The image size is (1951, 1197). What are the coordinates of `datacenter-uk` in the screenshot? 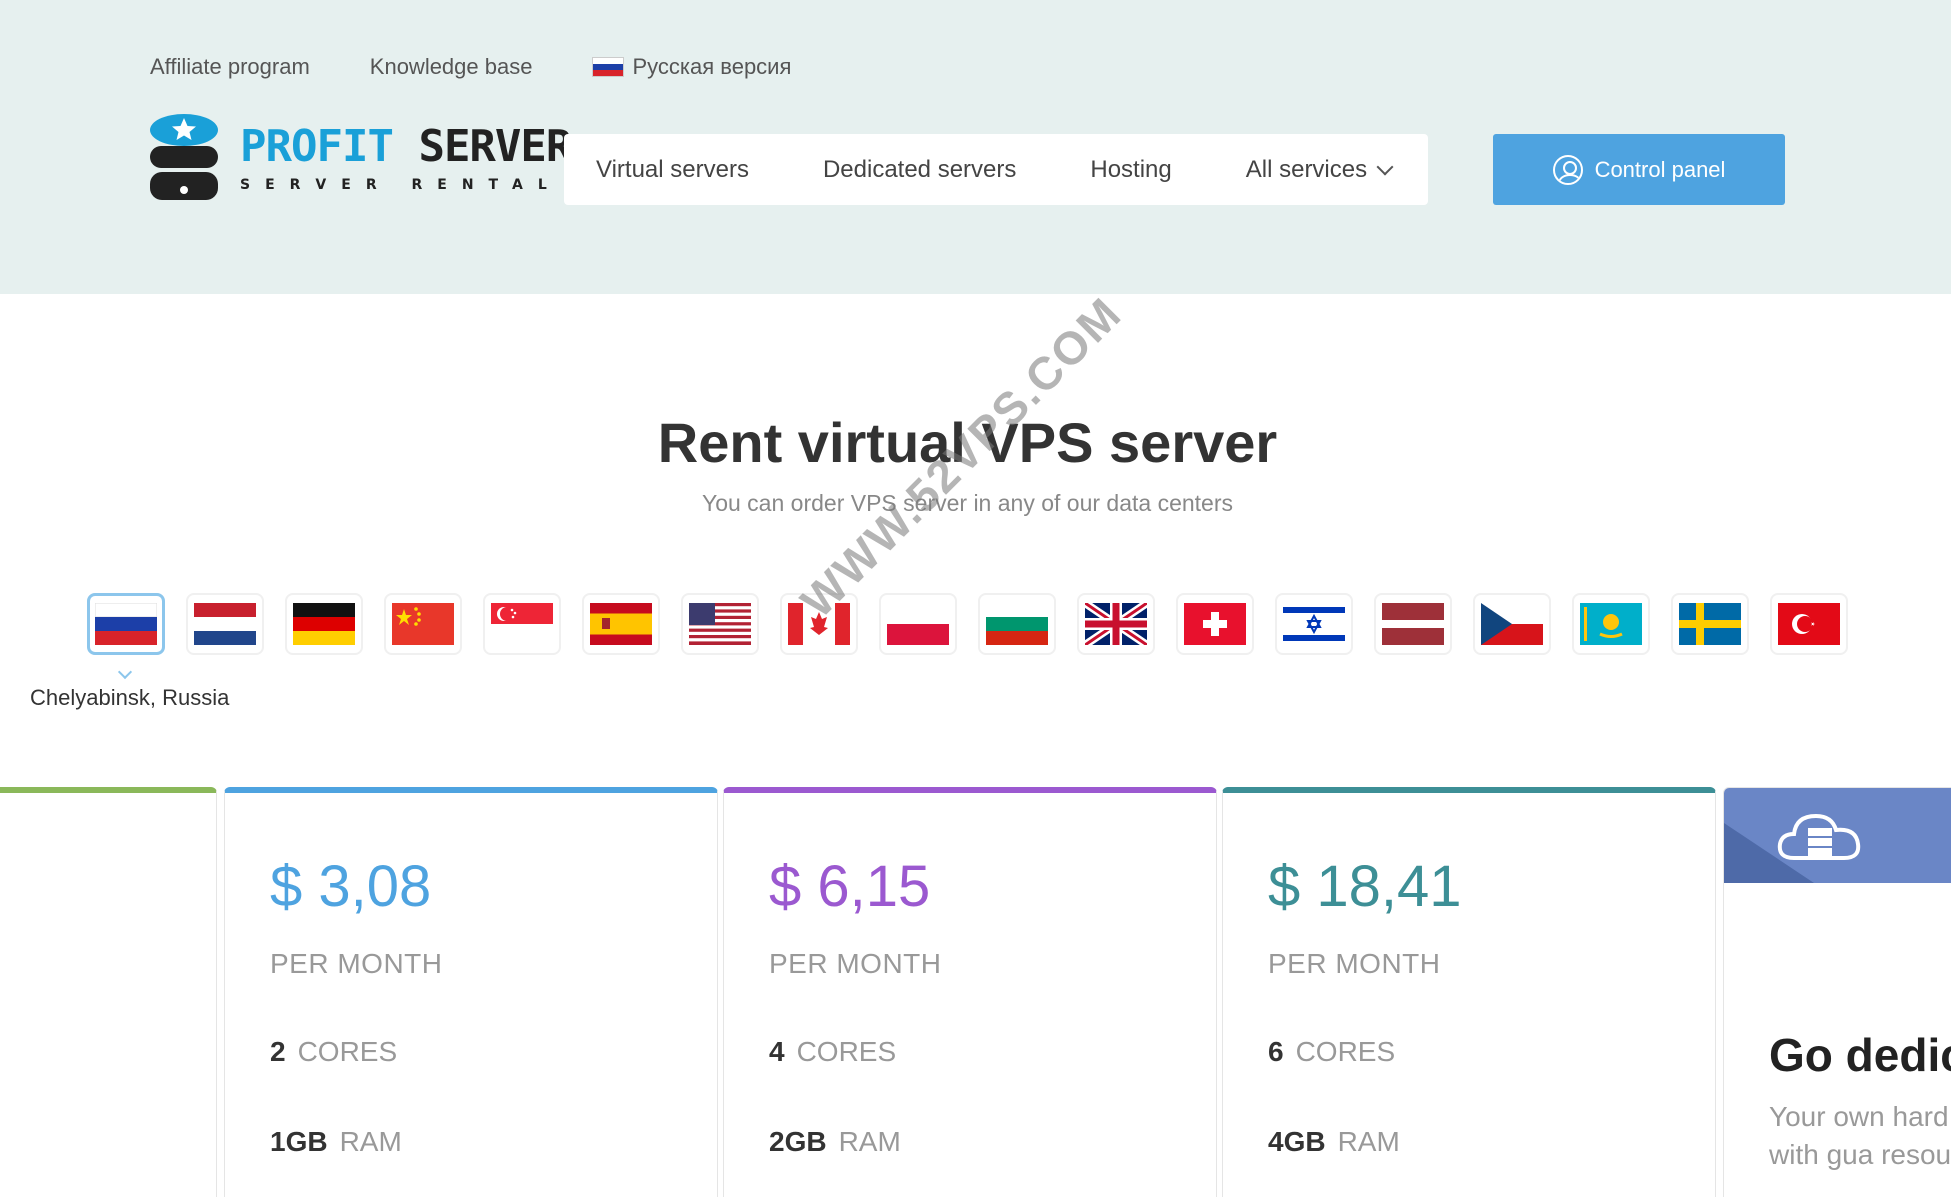 It's located at (1116, 624).